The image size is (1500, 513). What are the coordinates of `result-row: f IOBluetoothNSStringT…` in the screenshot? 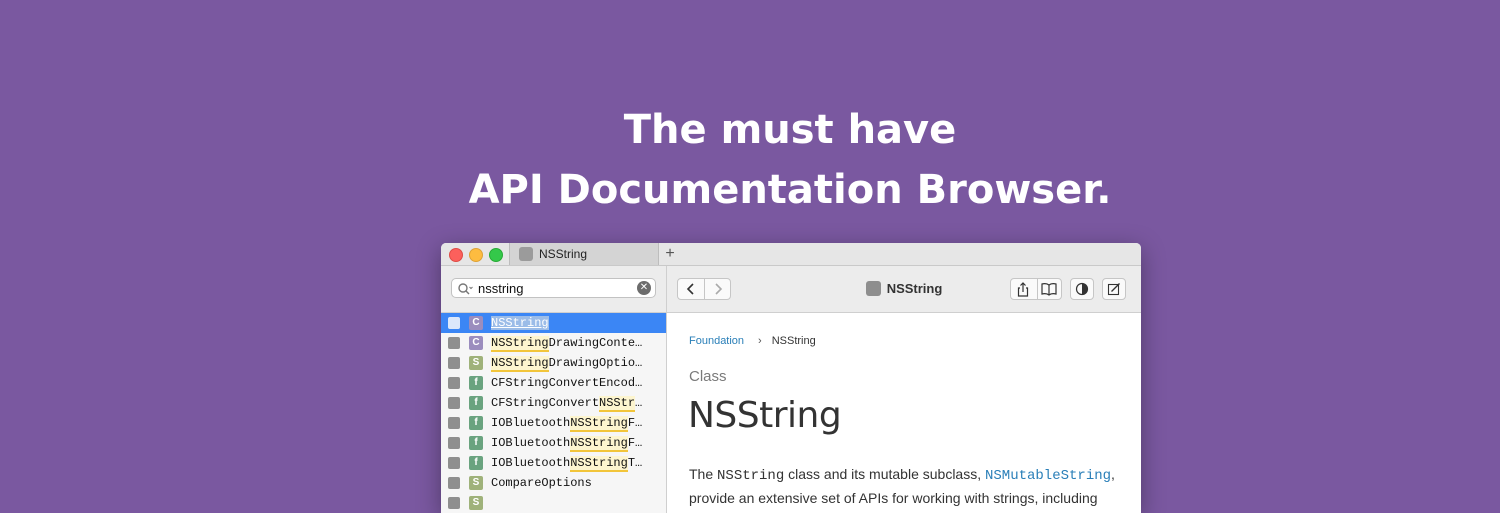 It's located at (553, 463).